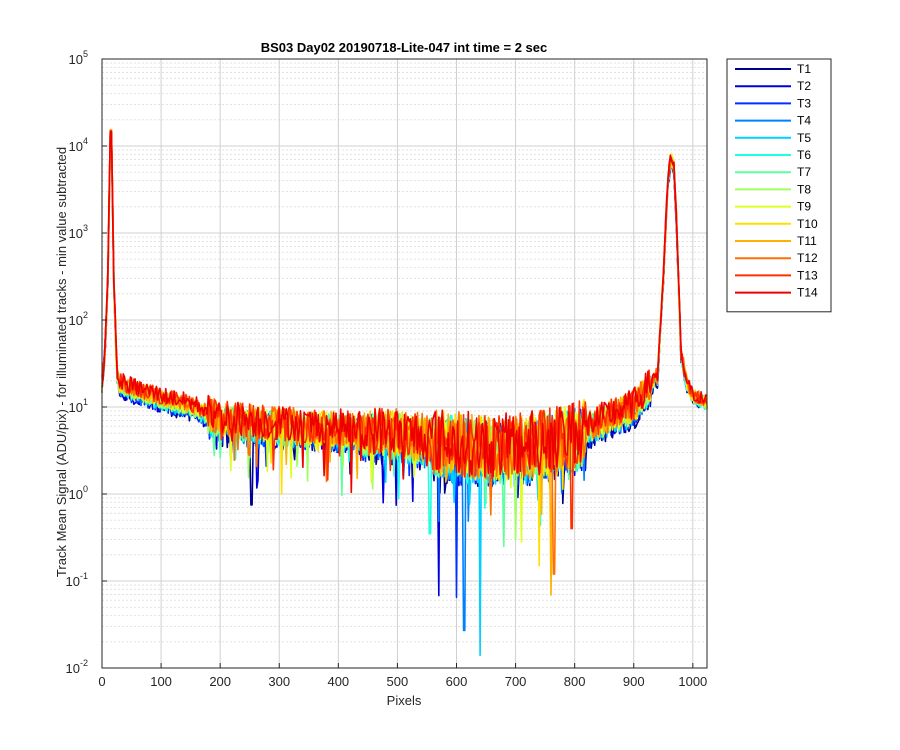 This screenshot has height=750, width=900. What do you see at coordinates (807, 293) in the screenshot?
I see `legend-label-t14: T14` at bounding box center [807, 293].